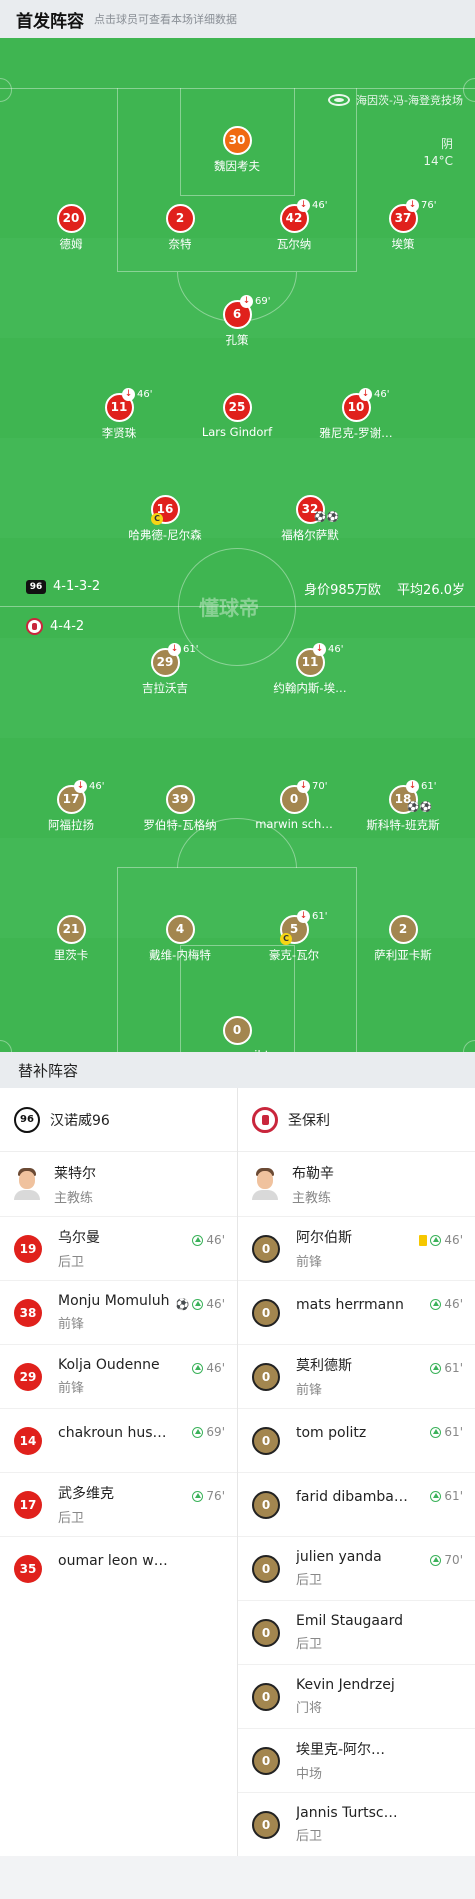 The height and width of the screenshot is (1899, 475). What do you see at coordinates (403, 929) in the screenshot?
I see `player-number: 2` at bounding box center [403, 929].